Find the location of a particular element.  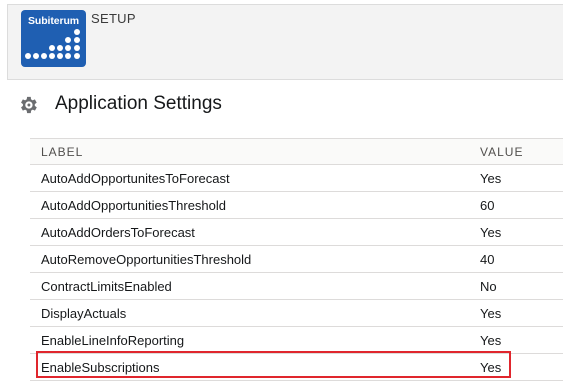

setting-value: No is located at coordinates (516, 286).